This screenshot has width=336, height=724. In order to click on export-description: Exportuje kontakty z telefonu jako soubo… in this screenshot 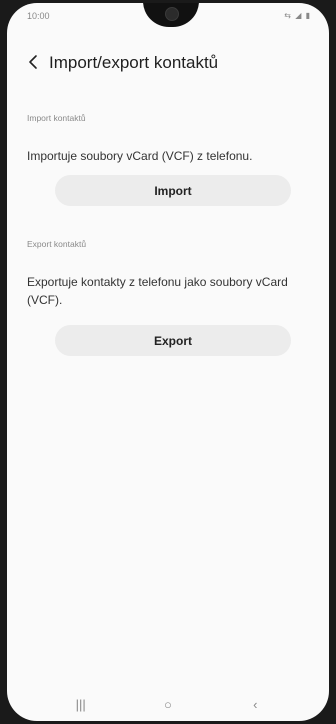, I will do `click(157, 291)`.